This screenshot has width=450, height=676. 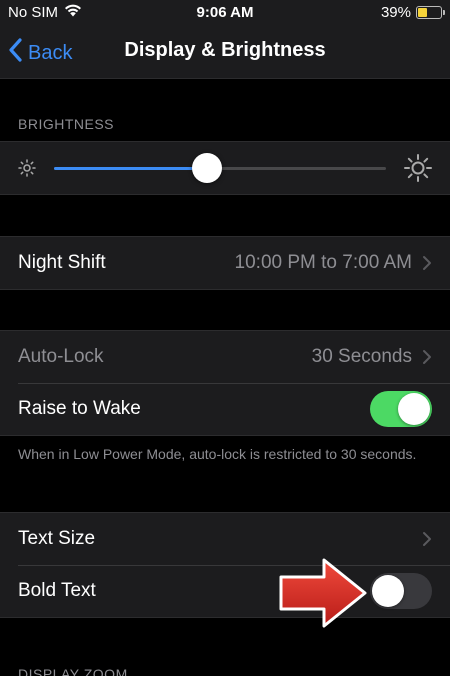 What do you see at coordinates (423, 12) in the screenshot?
I see `battery-fill` at bounding box center [423, 12].